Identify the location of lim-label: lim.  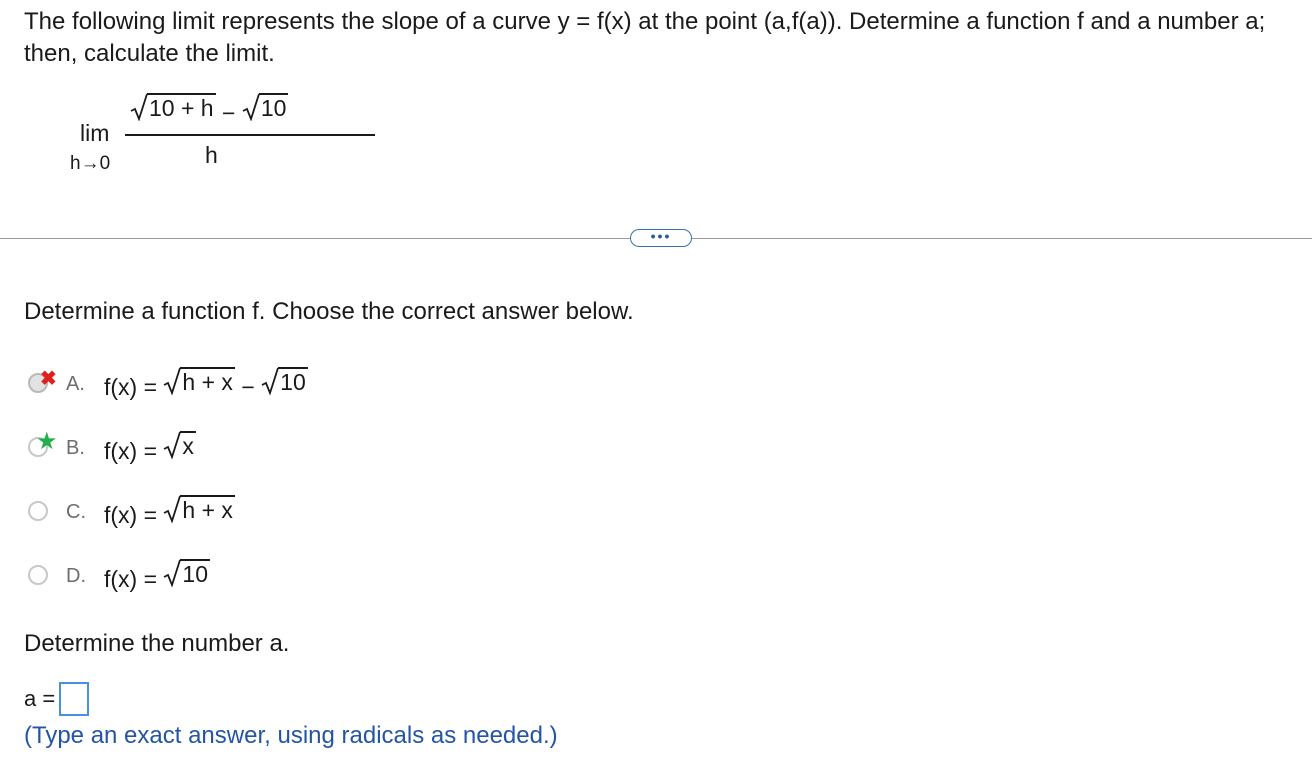
(95, 133).